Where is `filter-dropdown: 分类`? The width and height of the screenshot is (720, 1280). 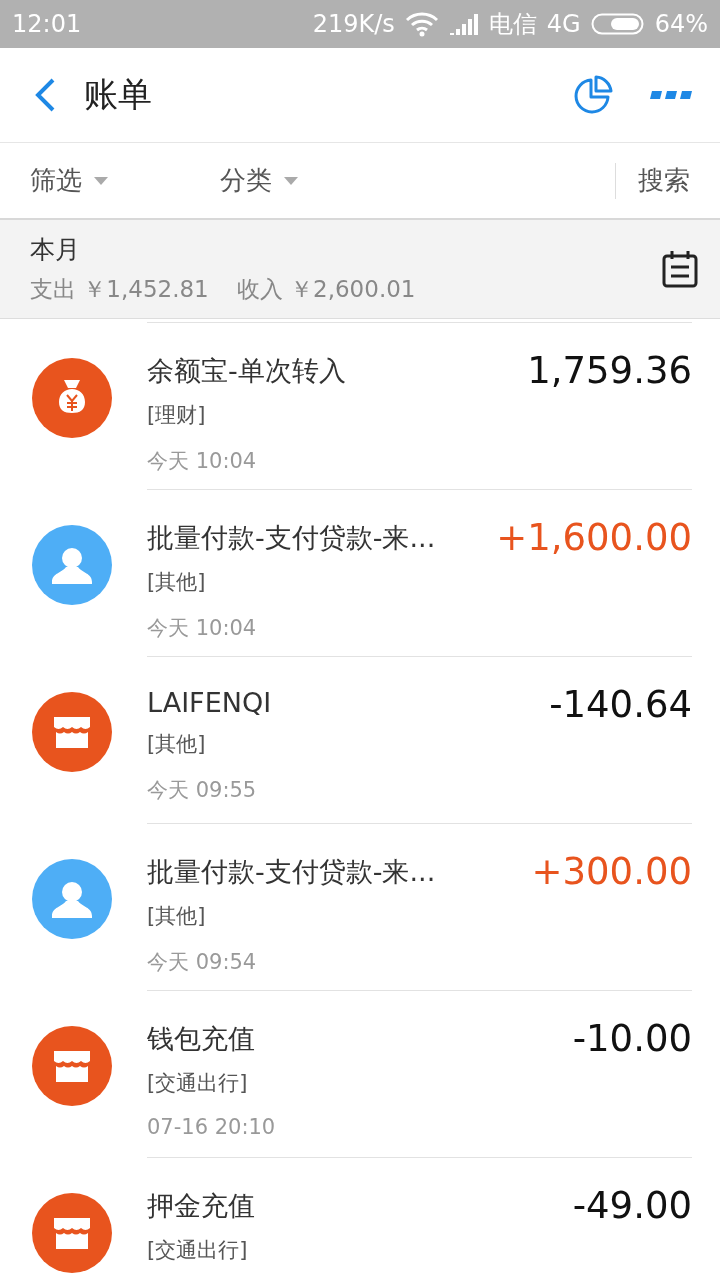 filter-dropdown: 分类 is located at coordinates (300, 180).